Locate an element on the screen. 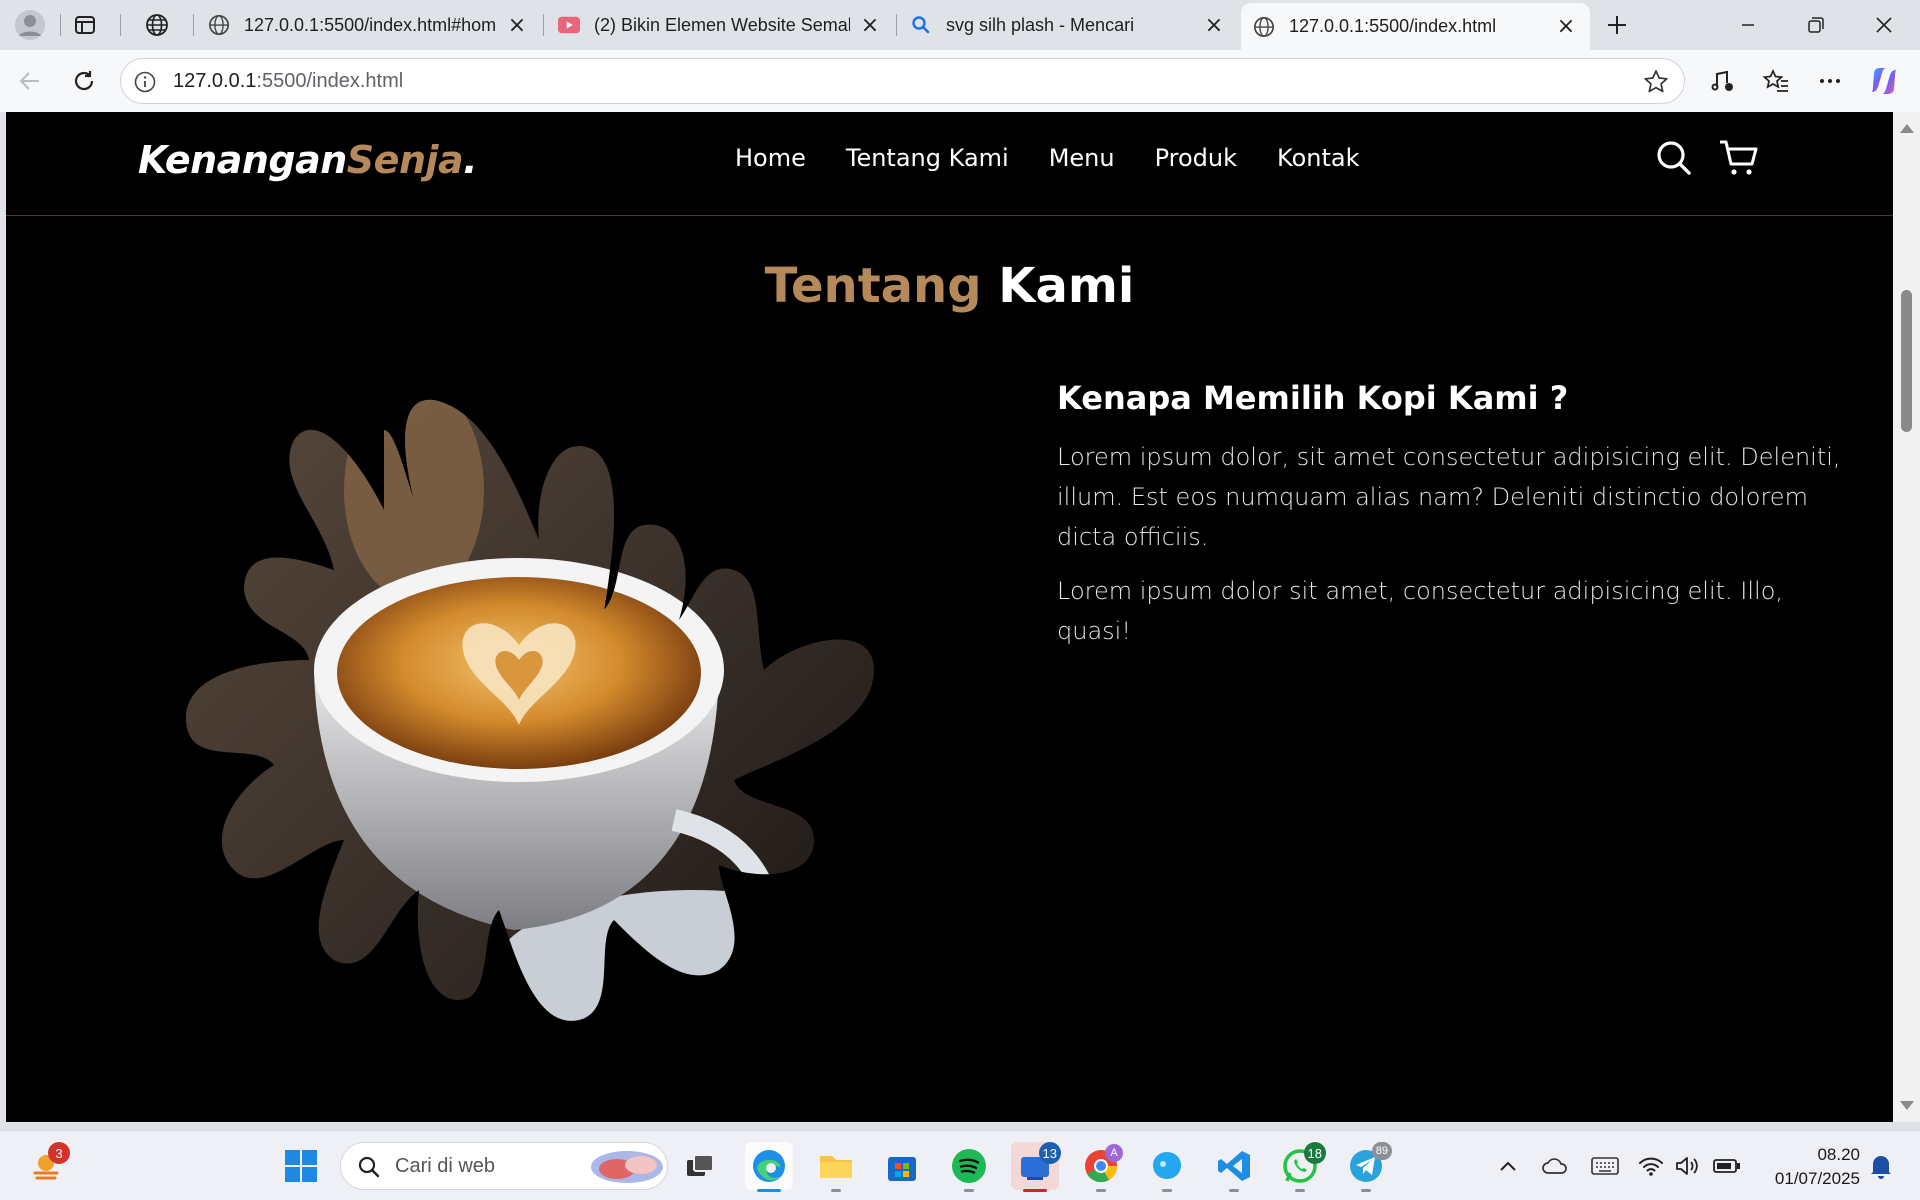 This screenshot has width=1920, height=1200. volume-icon is located at coordinates (1687, 1166).